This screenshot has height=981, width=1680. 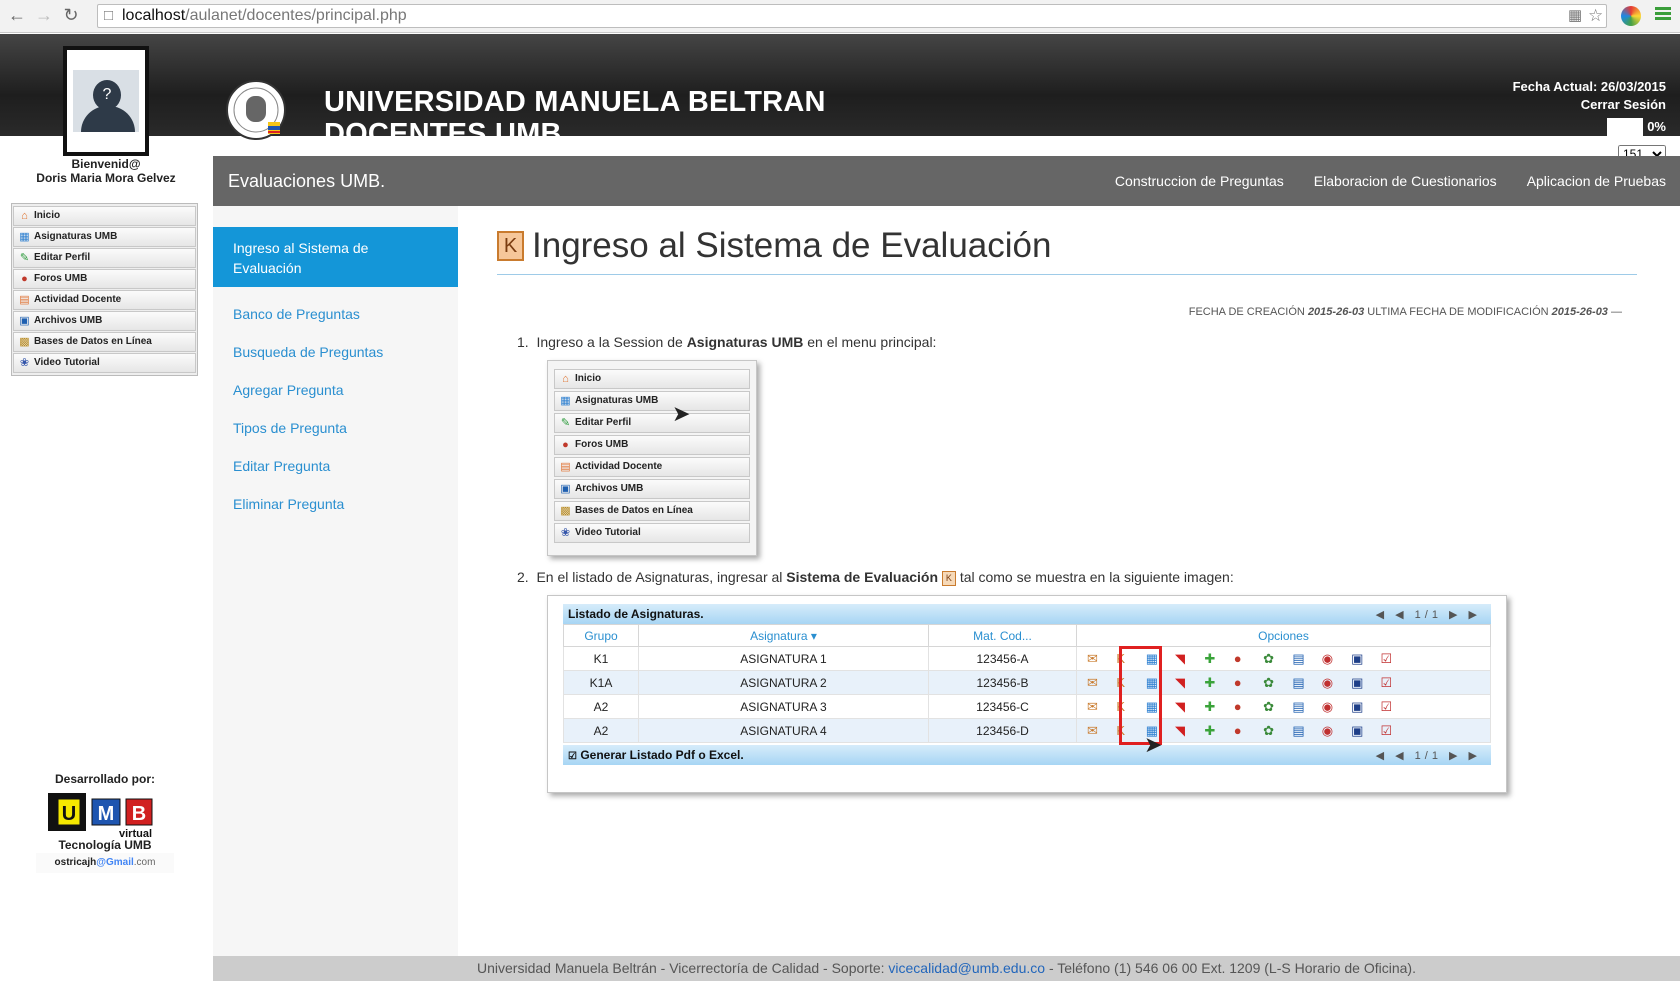 I want to click on side-nav-banco-preguntas: Banco de Preguntas, so click(x=335, y=314).